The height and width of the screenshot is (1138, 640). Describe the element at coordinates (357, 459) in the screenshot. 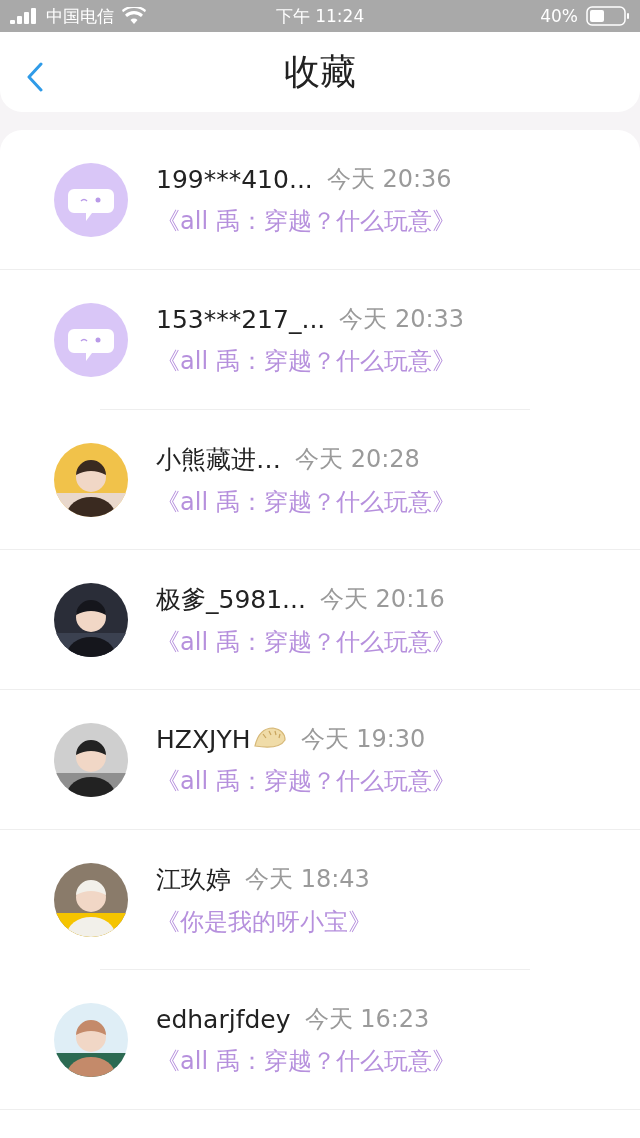

I see `item-time: 今天 20:28` at that location.